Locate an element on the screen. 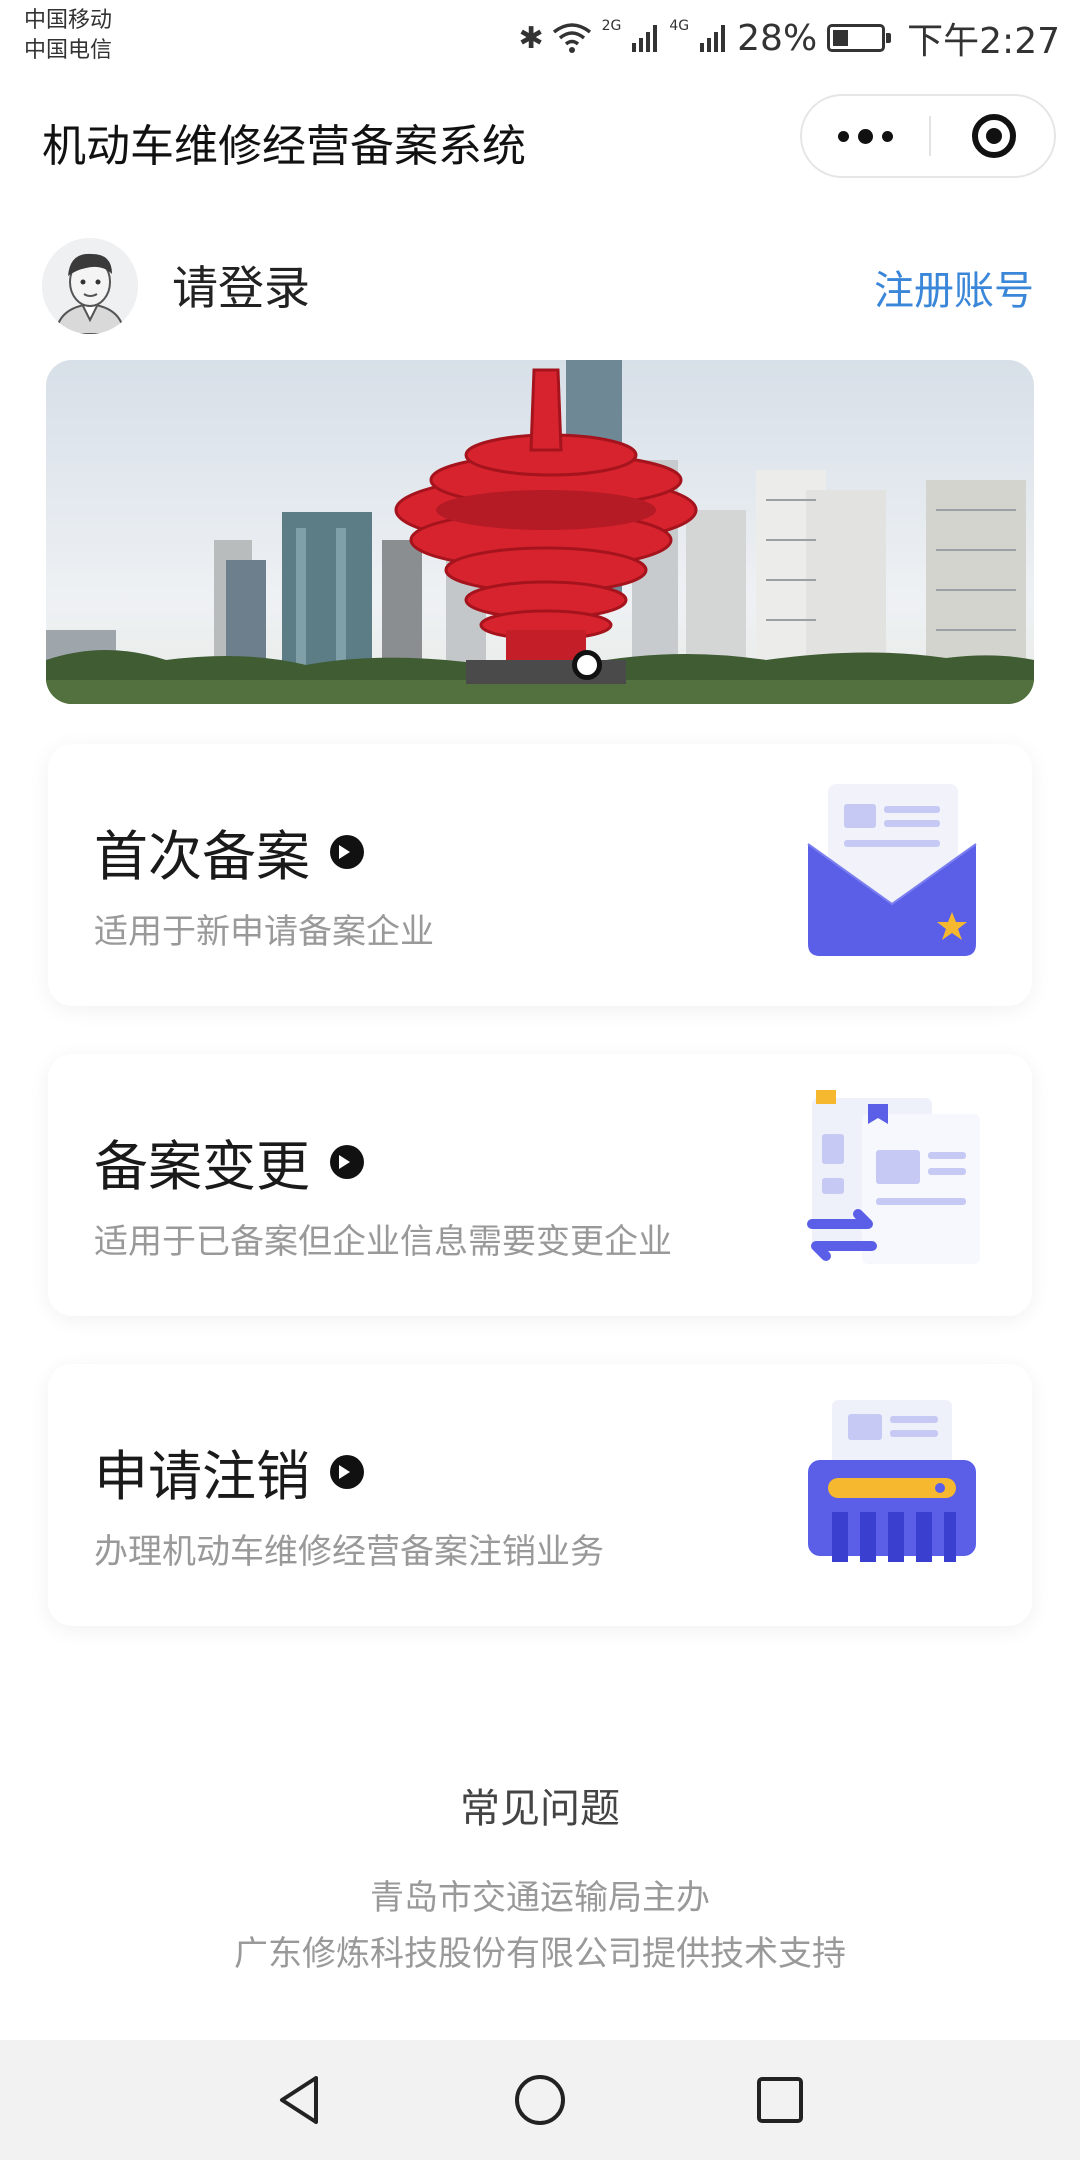  card-description: 办理机动车维修经营备案注销业务 is located at coordinates (349, 1552).